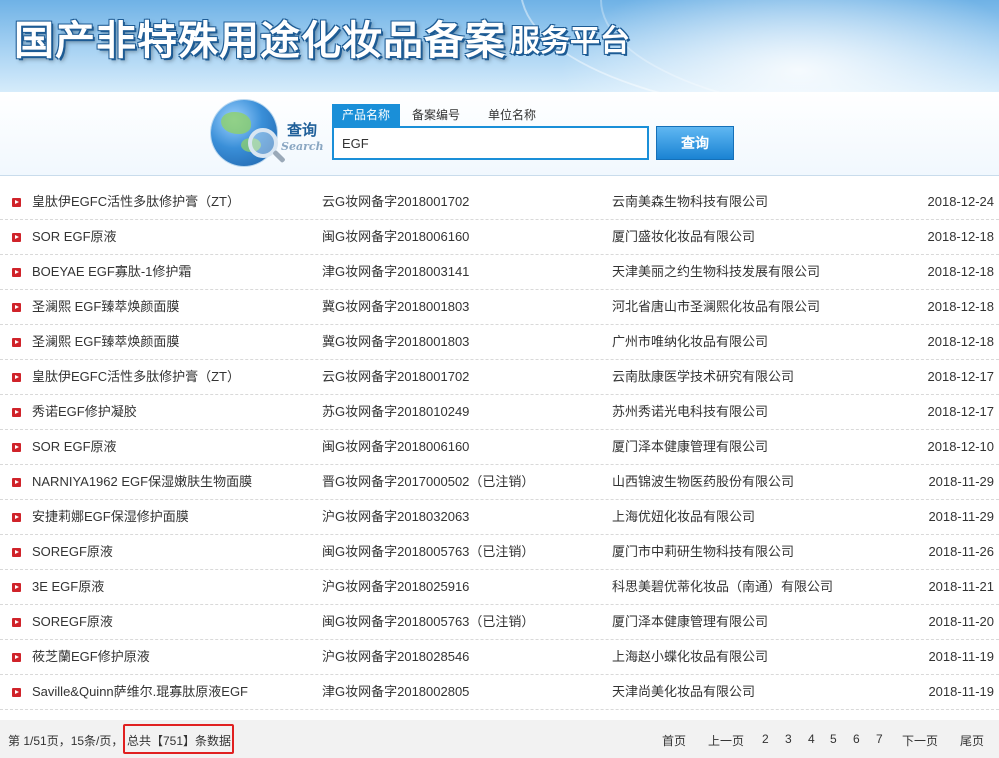 The height and width of the screenshot is (758, 999). What do you see at coordinates (856, 739) in the screenshot?
I see `pager-page: 6` at bounding box center [856, 739].